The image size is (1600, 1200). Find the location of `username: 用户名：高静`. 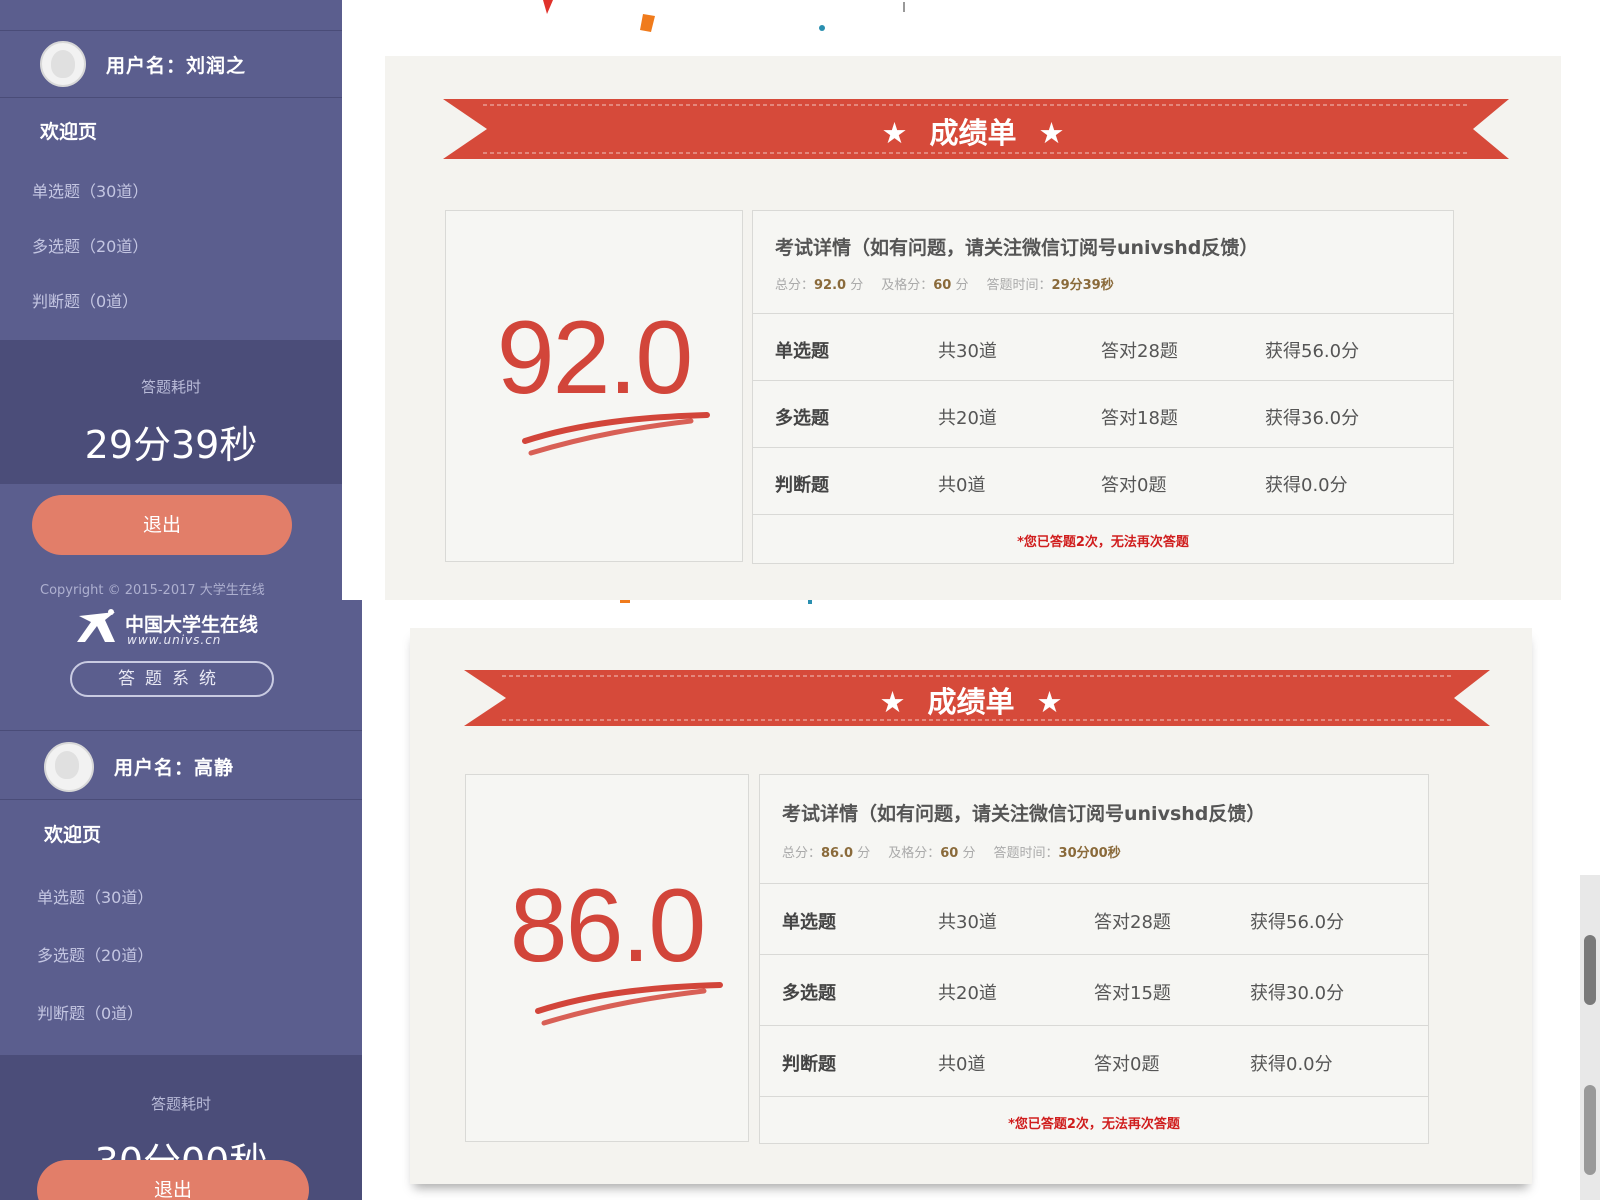

username: 用户名：高静 is located at coordinates (174, 768).